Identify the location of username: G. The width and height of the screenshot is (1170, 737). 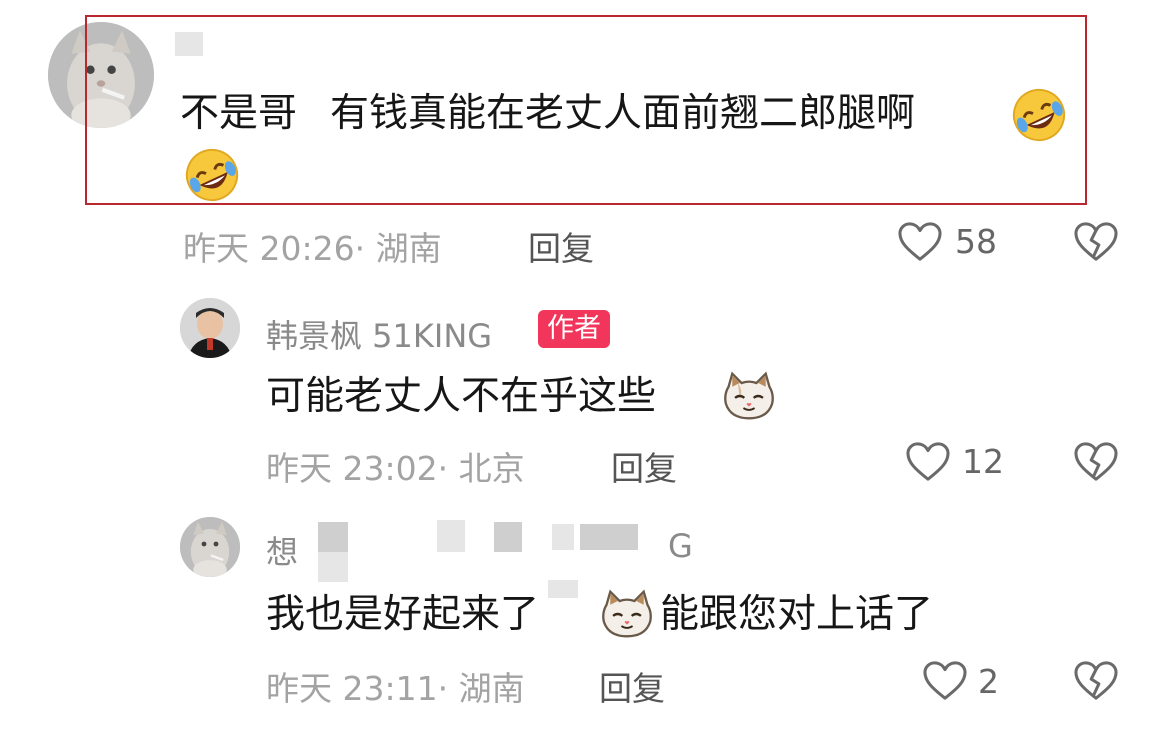
(680, 546).